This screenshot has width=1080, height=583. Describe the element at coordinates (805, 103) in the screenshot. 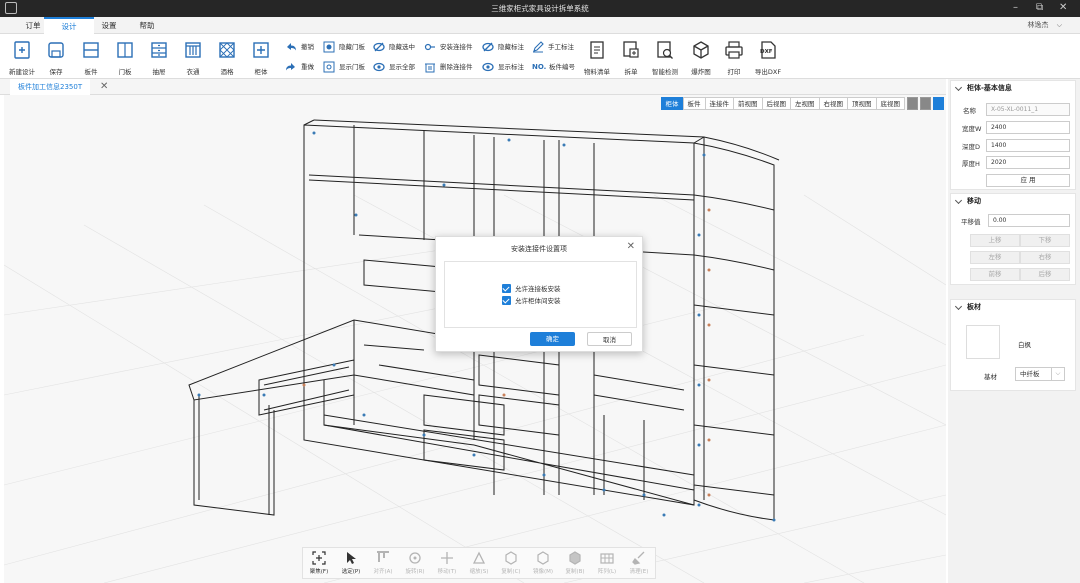

I see `view-left-button: 左视图` at that location.